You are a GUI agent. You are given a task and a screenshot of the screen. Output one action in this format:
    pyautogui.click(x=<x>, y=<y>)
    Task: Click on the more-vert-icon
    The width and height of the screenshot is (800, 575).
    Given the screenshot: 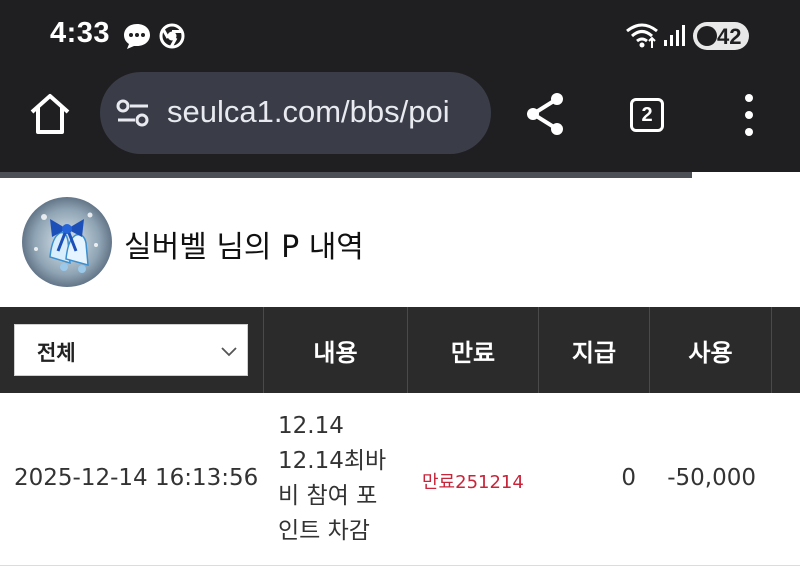 What is the action you would take?
    pyautogui.click(x=749, y=116)
    